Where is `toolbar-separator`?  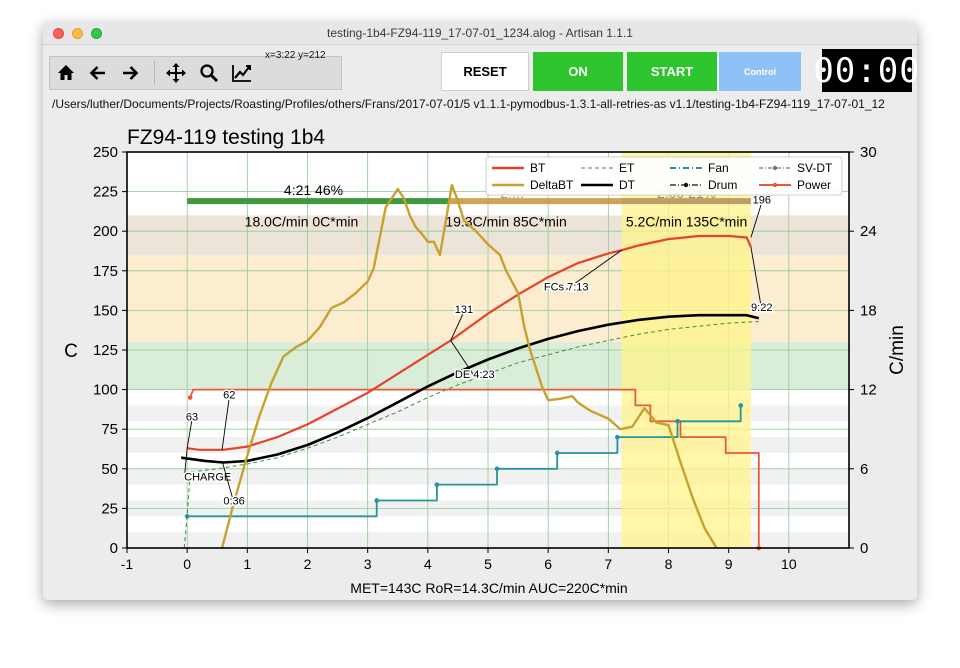
toolbar-separator is located at coordinates (154, 73).